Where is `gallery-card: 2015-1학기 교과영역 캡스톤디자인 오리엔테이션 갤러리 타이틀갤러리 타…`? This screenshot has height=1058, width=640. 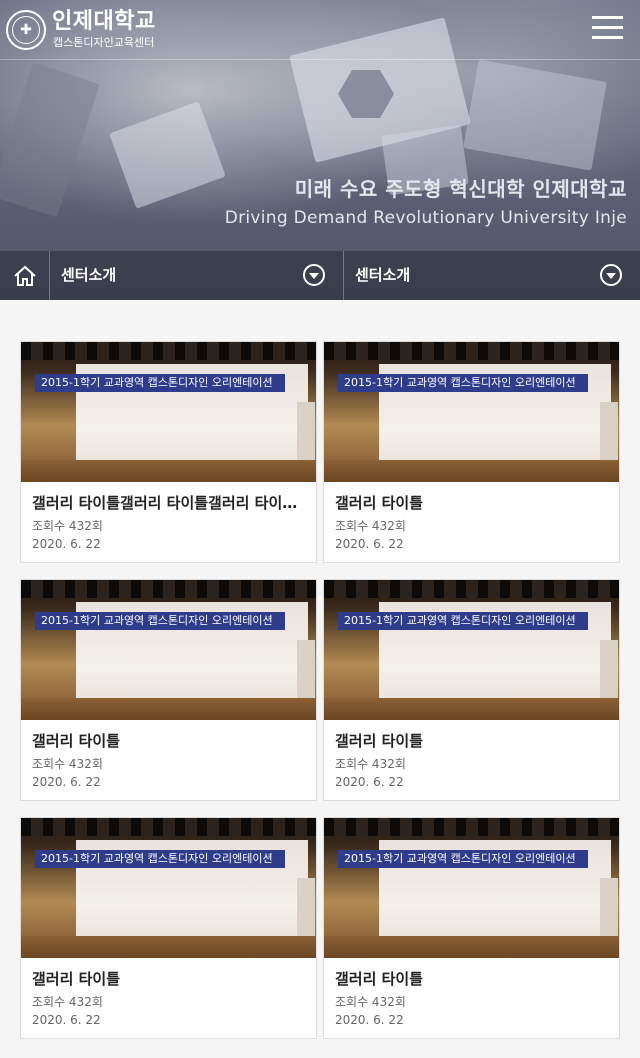 gallery-card: 2015-1학기 교과영역 캡스톤디자인 오리엔테이션 갤러리 타이틀갤러리 타… is located at coordinates (168, 452).